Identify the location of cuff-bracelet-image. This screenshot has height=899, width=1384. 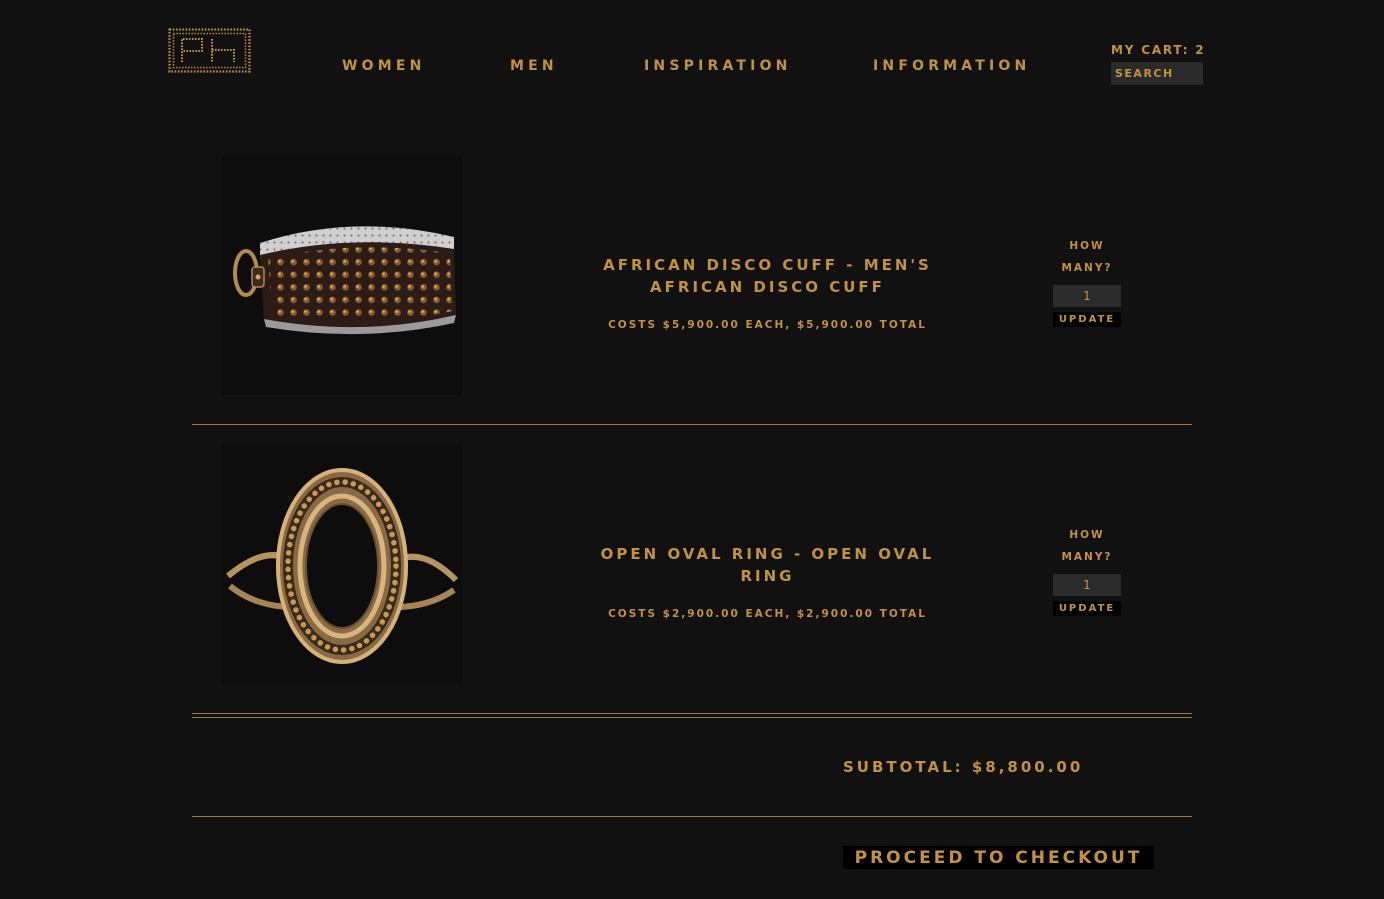
(344, 280).